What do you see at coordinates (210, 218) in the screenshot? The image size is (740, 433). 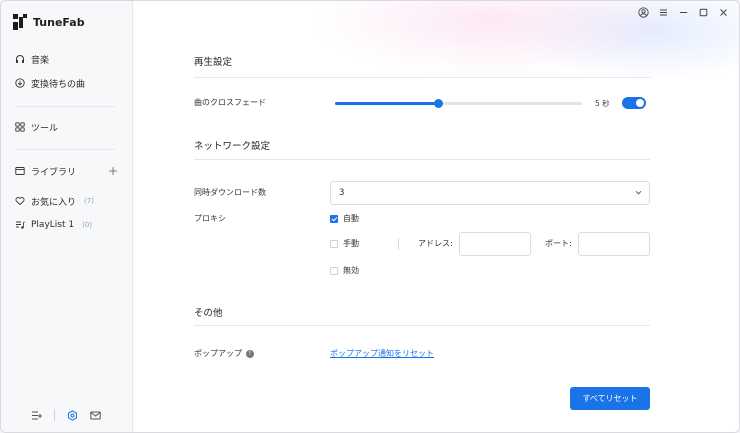 I see `proxy-label: プロキシ` at bounding box center [210, 218].